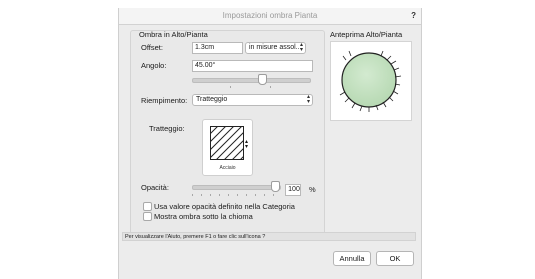 This screenshot has height=279, width=535. I want to click on angle-input: 45.00°, so click(252, 66).